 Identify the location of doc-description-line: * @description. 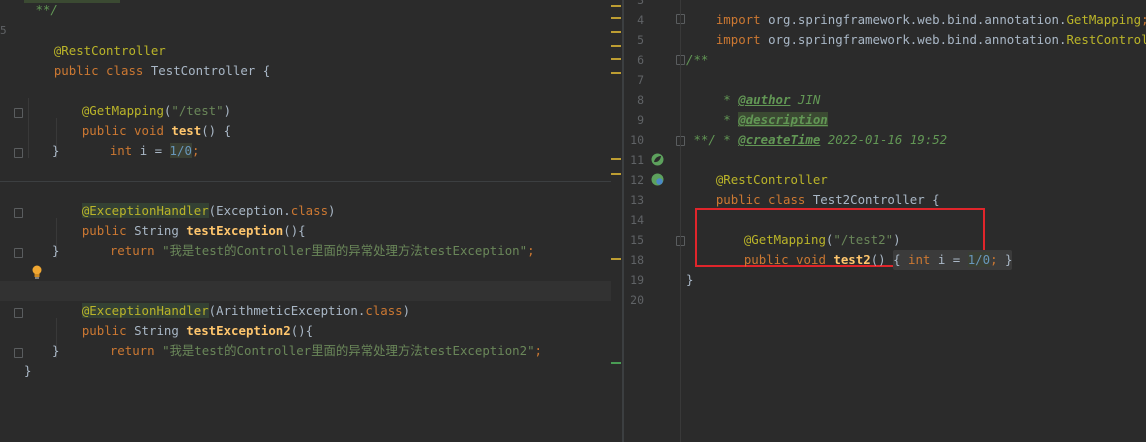
(757, 108).